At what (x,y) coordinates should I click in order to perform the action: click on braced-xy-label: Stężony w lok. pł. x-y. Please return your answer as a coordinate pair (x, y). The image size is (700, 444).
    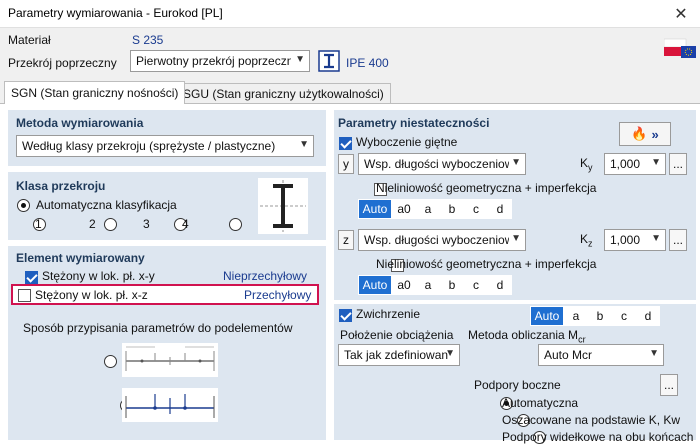
    Looking at the image, I should click on (98, 276).